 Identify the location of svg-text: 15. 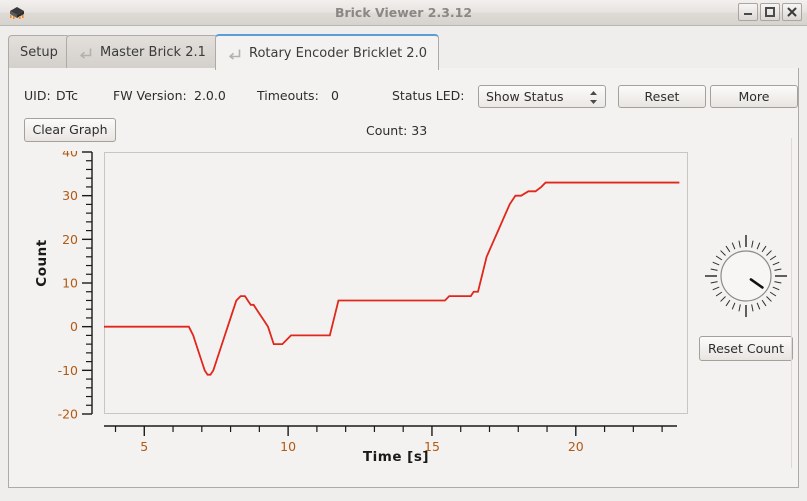
(432, 446).